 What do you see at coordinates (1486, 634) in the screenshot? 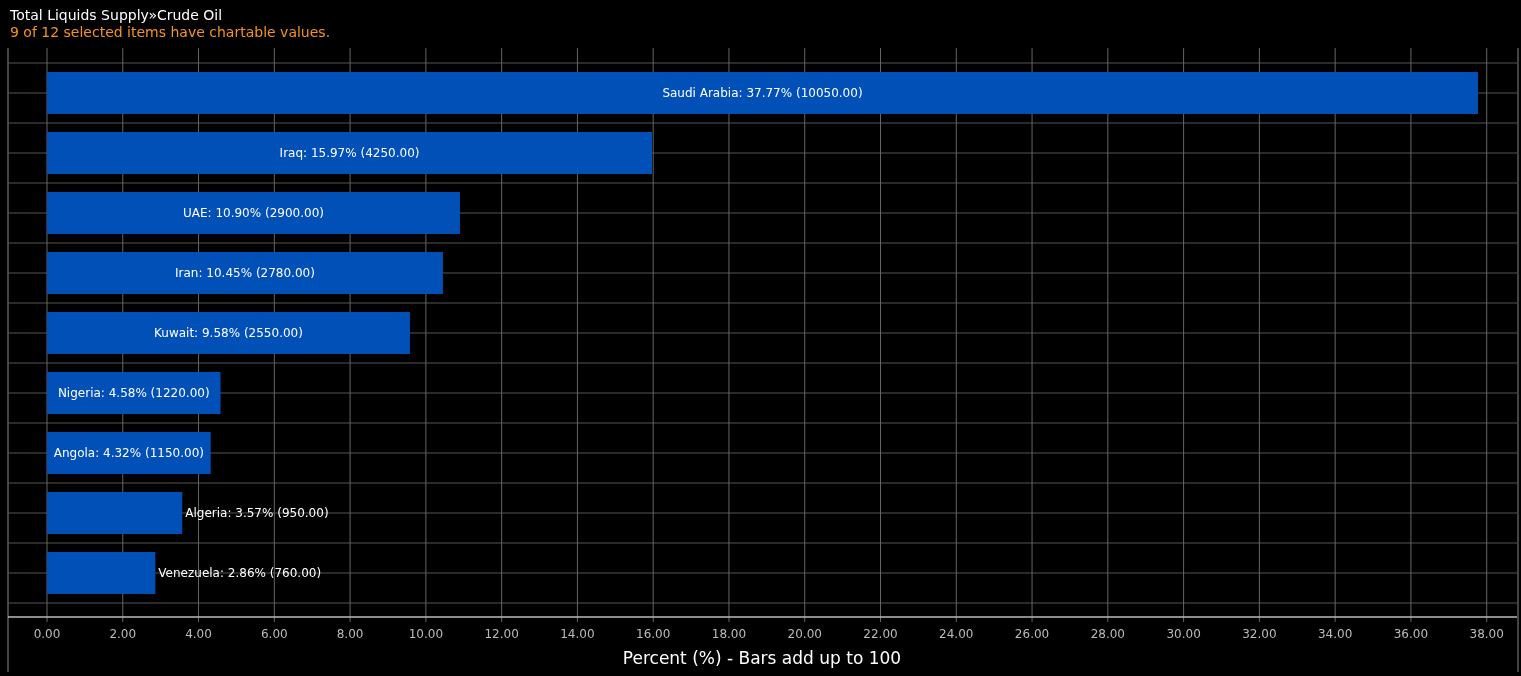
I see `axis-tick-label: 38.00` at bounding box center [1486, 634].